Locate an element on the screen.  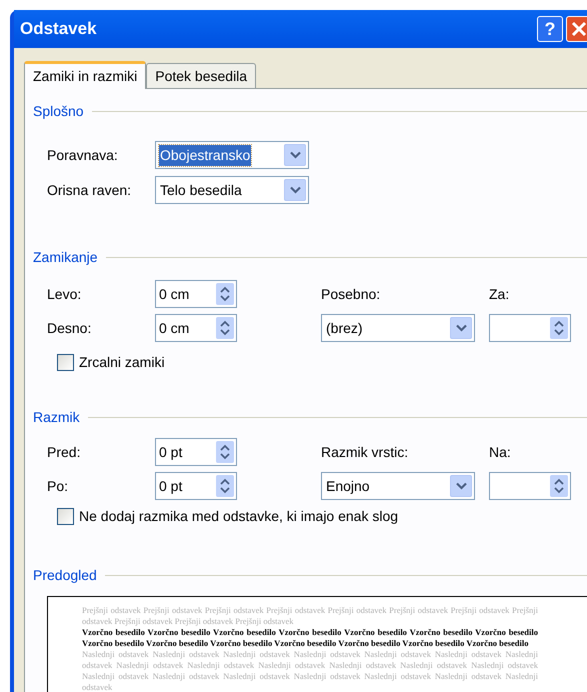
window-title: Odstavek is located at coordinates (58, 29).